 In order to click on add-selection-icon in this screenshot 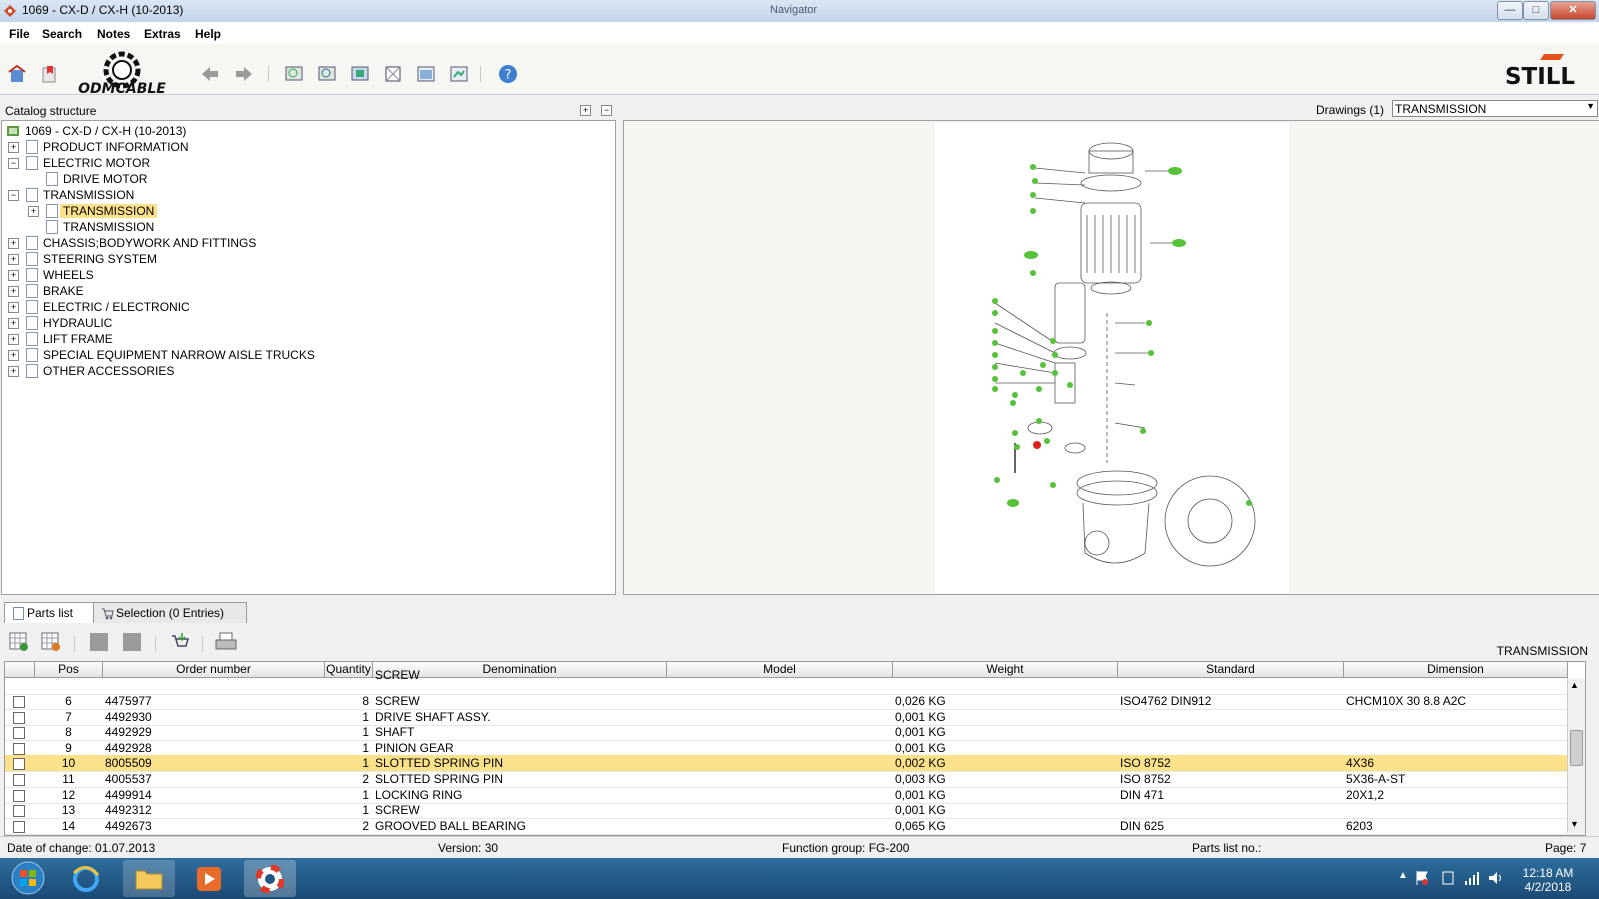, I will do `click(51, 642)`.